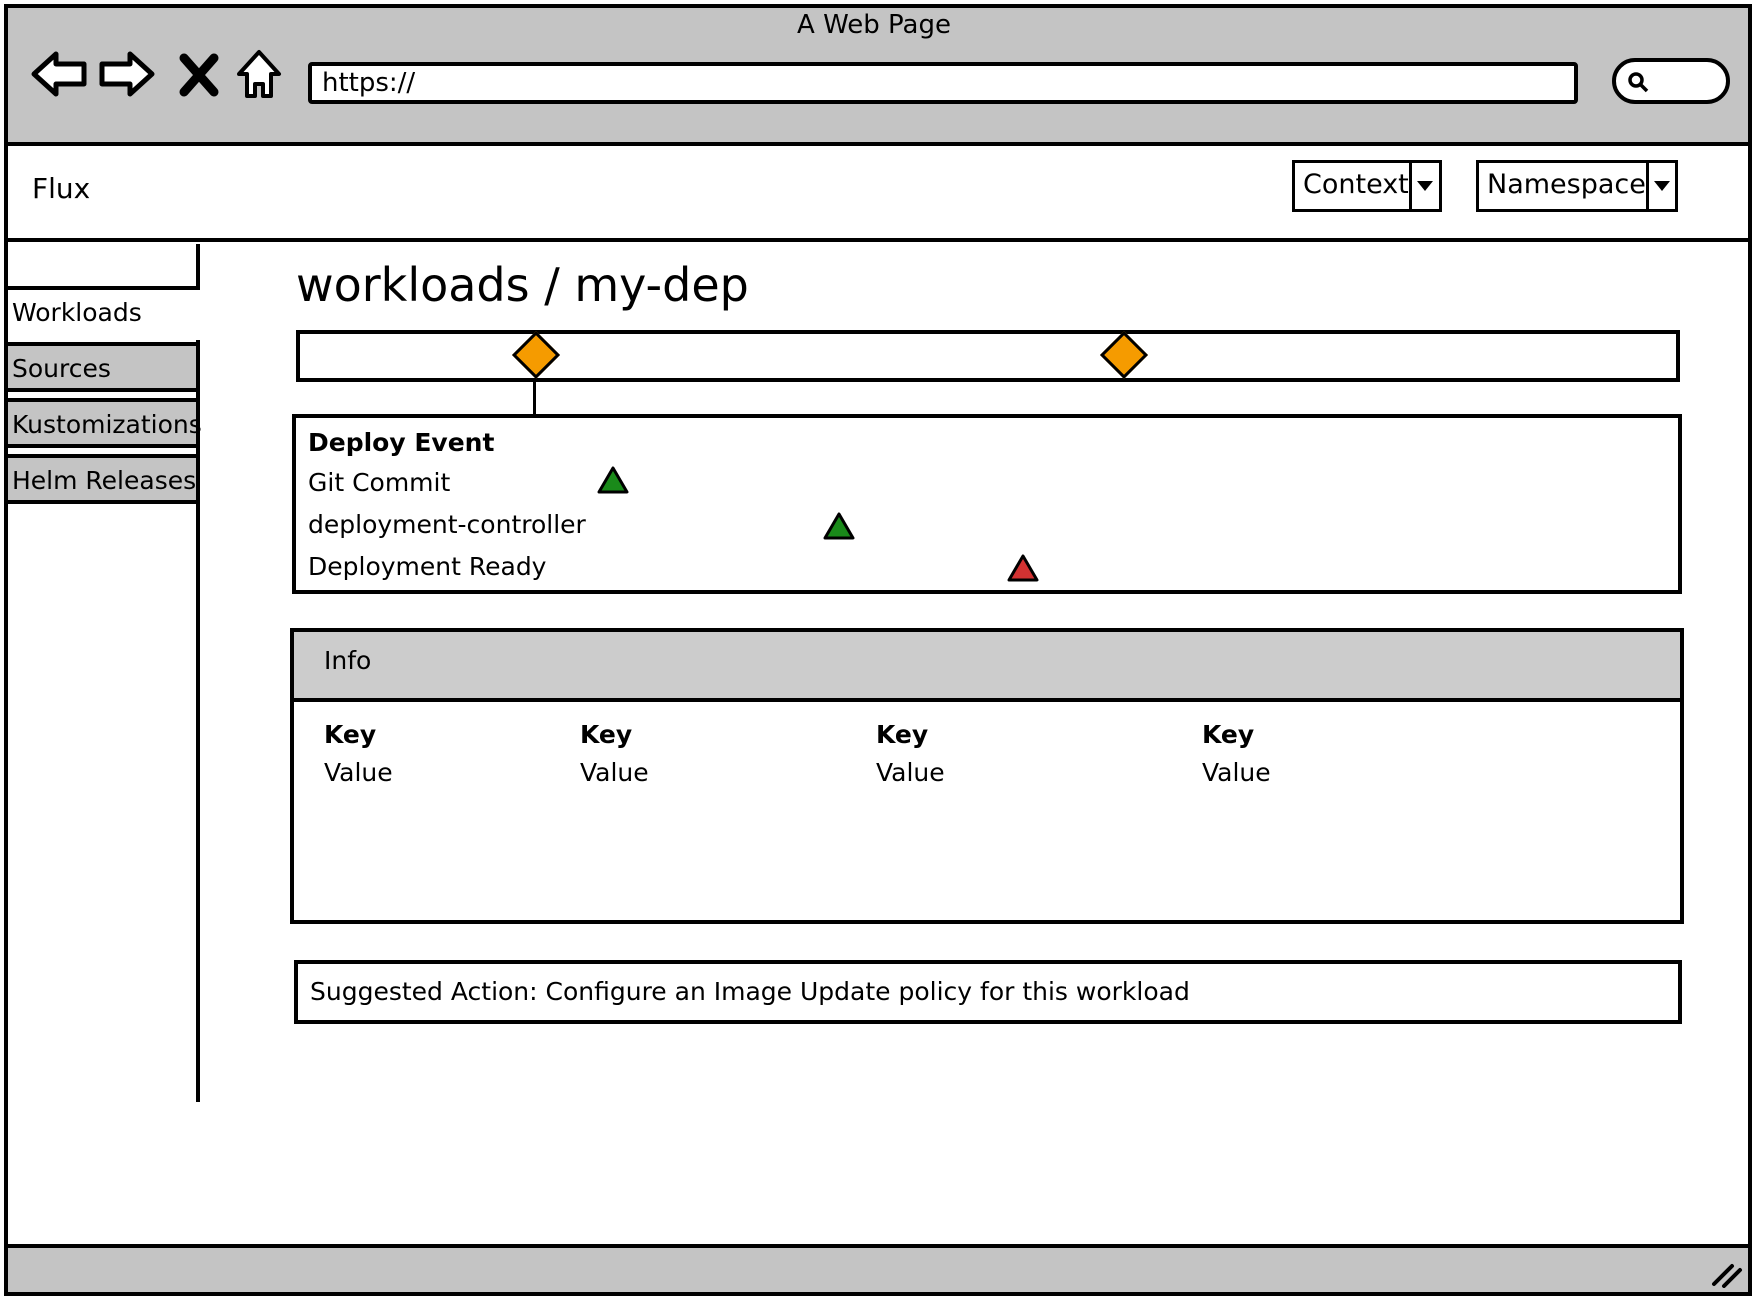  I want to click on app-name: Flux, so click(61, 188).